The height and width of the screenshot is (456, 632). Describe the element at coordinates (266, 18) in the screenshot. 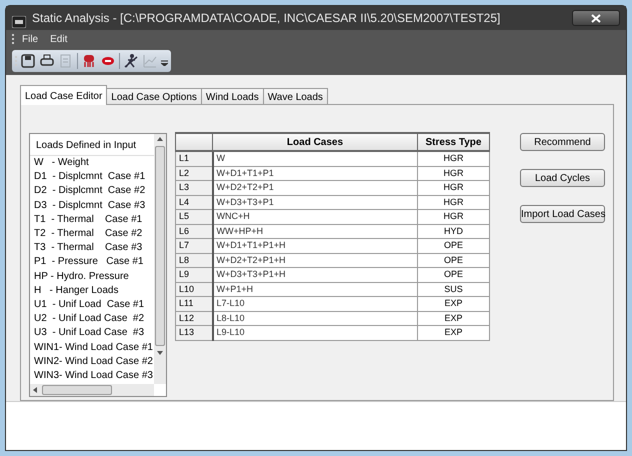

I see `window-title: Static Analysis - [C:\PROGRAMDATA\COADE, INC\CAESAR II\5.20\SEM2007\TEST25]` at that location.